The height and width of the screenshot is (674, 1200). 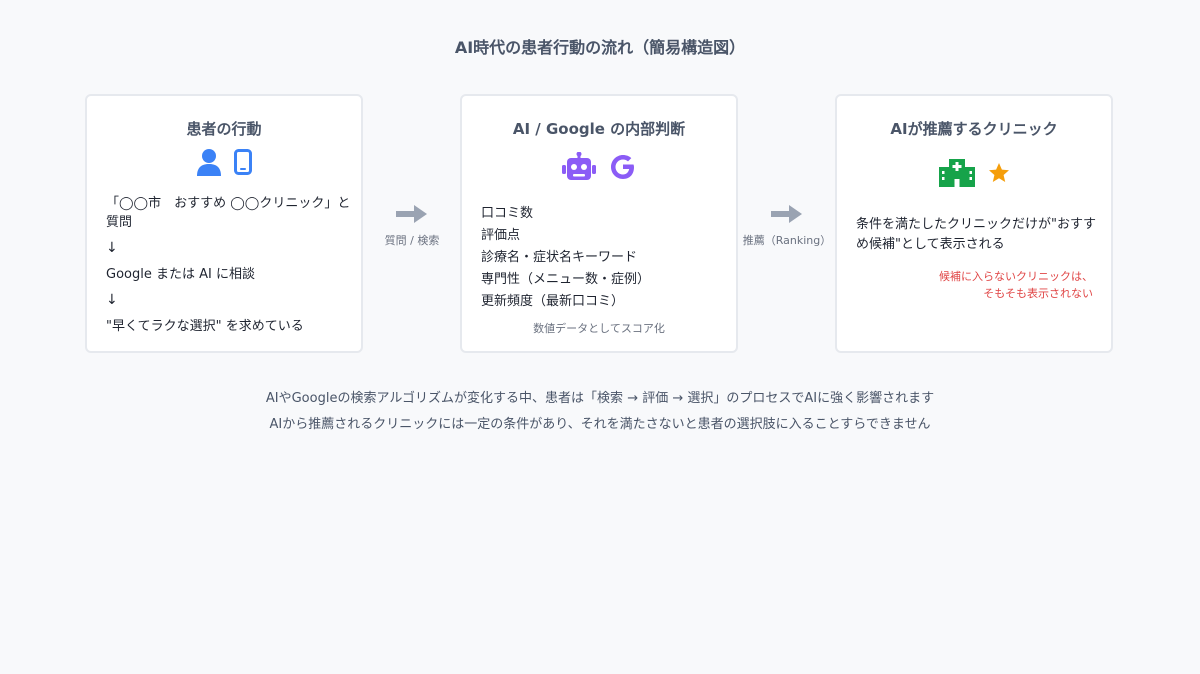 What do you see at coordinates (976, 234) in the screenshot?
I see `recommended-description: 条件を満たしたクリニックだけが"おすすめ候補"として表示される` at bounding box center [976, 234].